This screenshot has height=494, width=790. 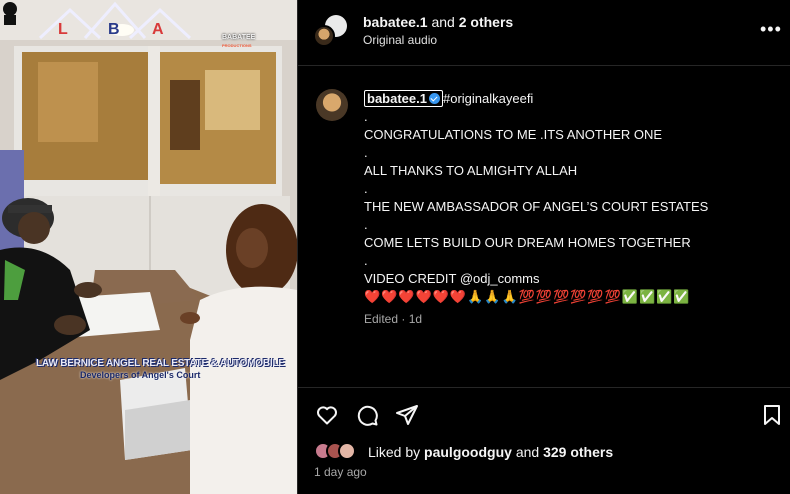 I want to click on watermark-subtitle: PRODUCTIONS, so click(x=237, y=45).